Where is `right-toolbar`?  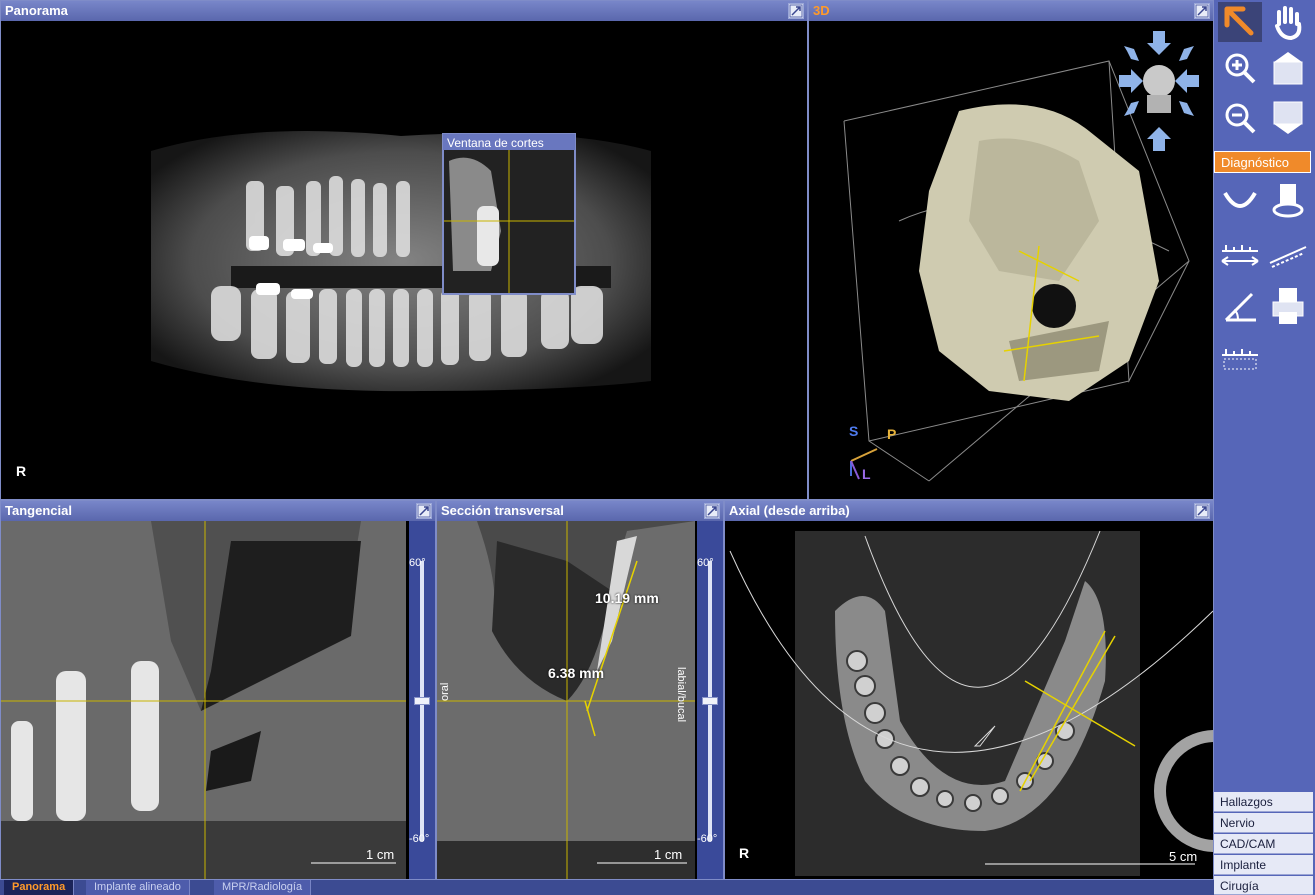 right-toolbar is located at coordinates (1264, 447).